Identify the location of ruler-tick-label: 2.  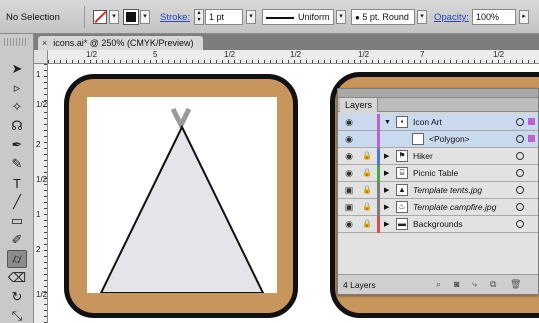
(38, 144).